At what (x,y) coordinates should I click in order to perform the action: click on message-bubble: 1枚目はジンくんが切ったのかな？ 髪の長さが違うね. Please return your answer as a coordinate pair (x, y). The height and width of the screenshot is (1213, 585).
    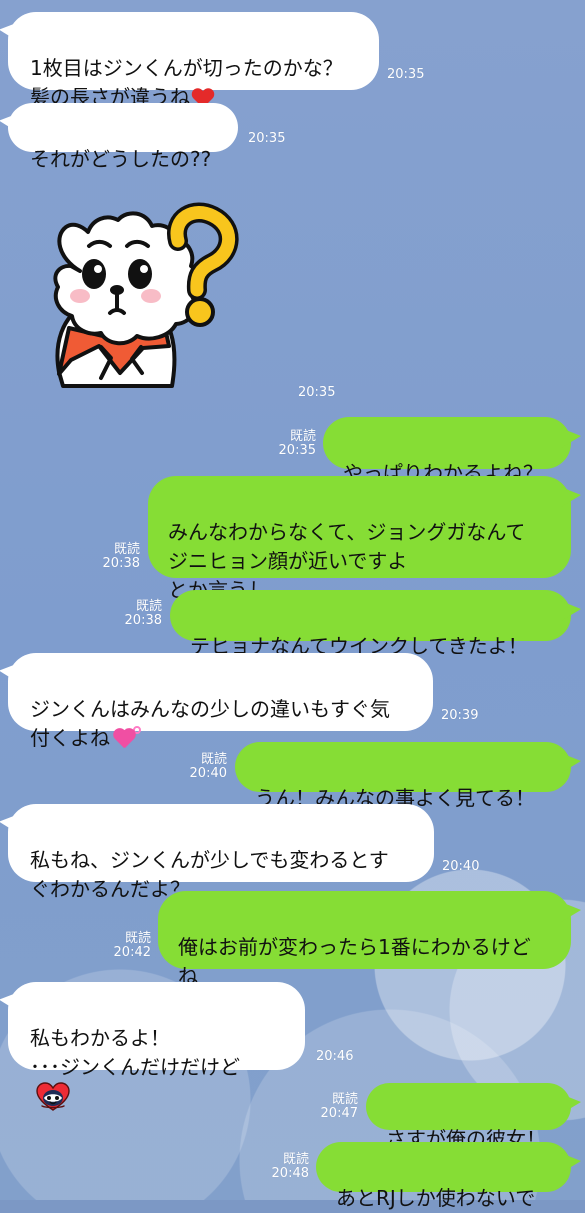
    Looking at the image, I should click on (193, 60).